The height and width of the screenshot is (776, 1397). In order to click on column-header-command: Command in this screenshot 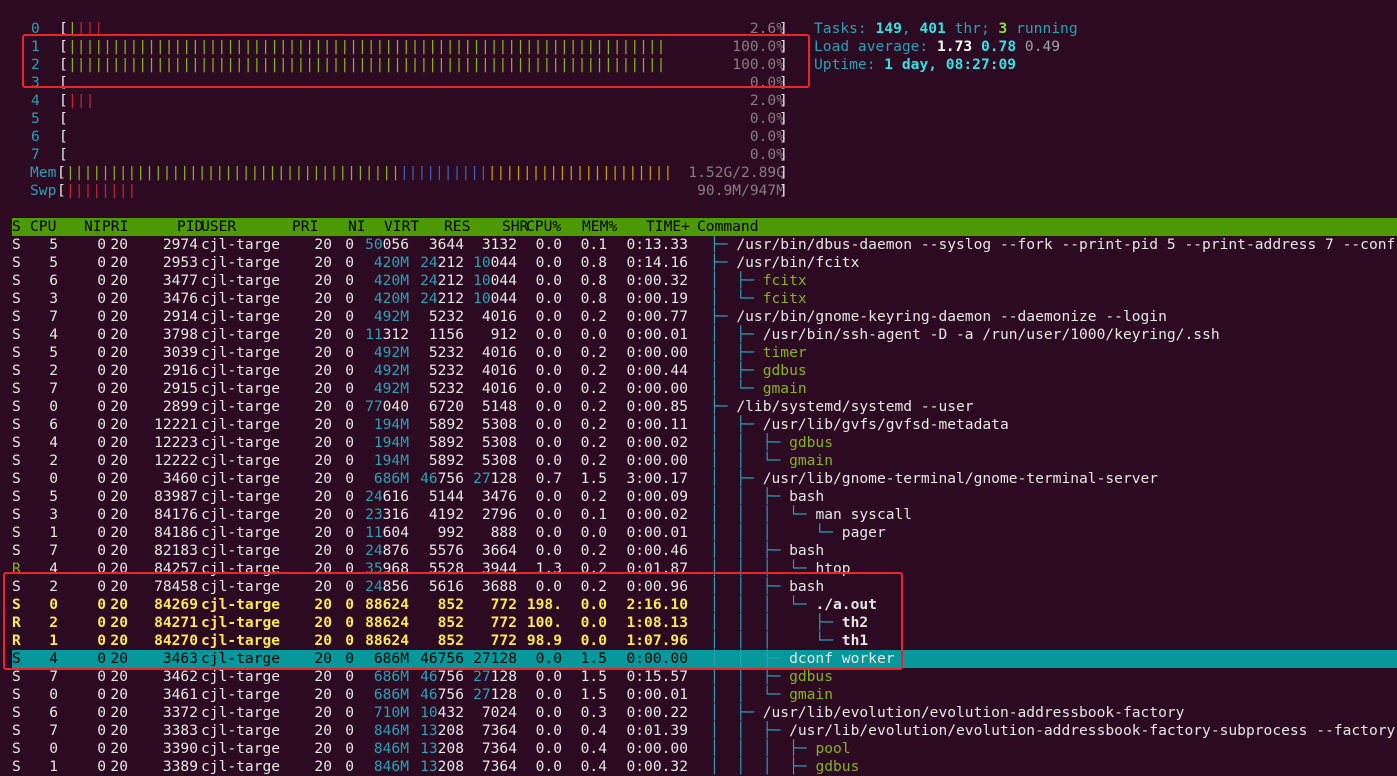, I will do `click(728, 227)`.